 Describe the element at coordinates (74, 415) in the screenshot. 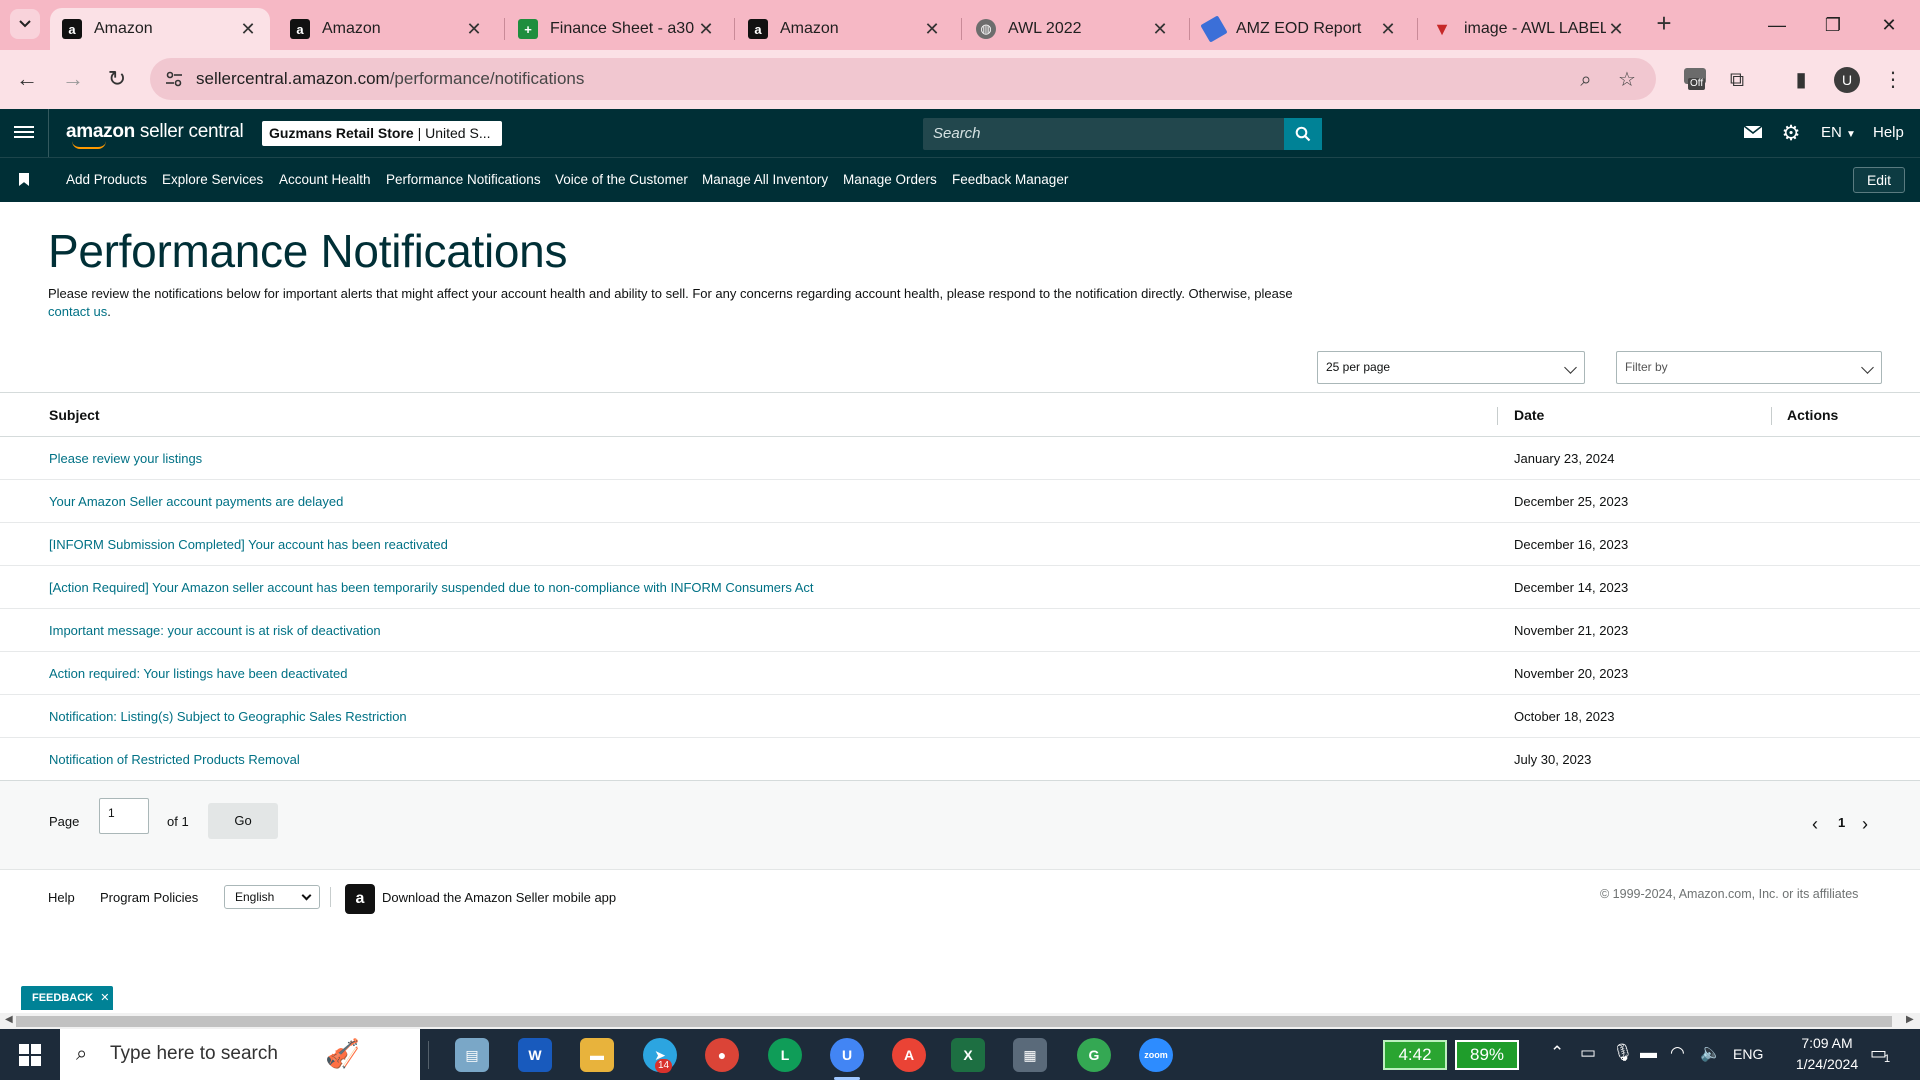

I see `column-header-subject: Subject` at that location.